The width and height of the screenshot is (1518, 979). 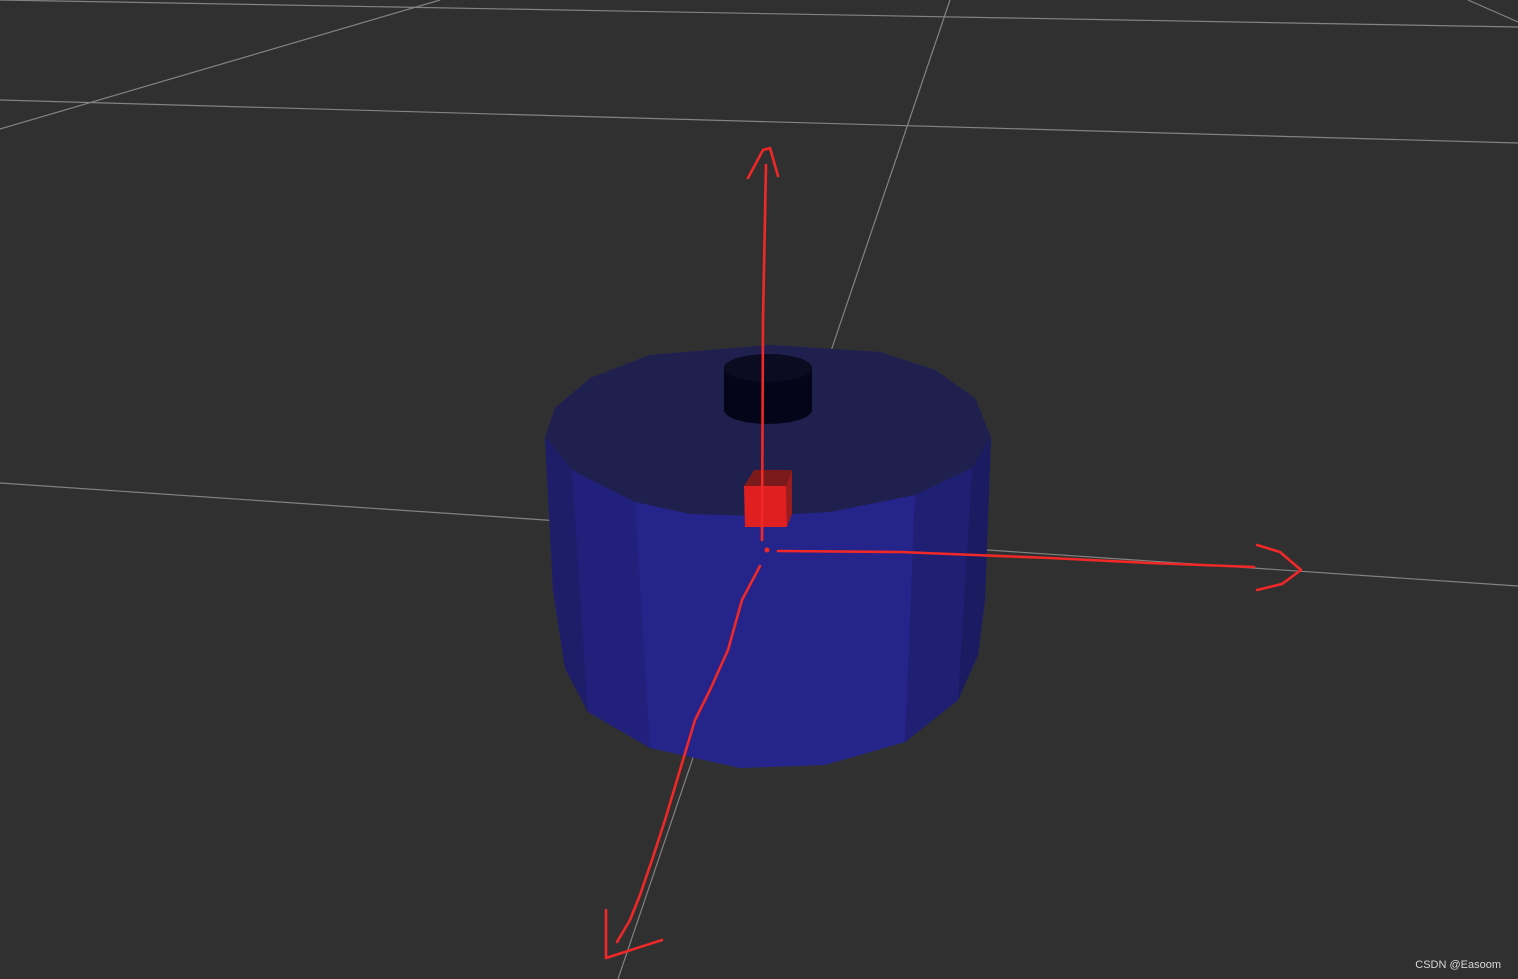 I want to click on down-left-arrow-head, so click(x=634, y=934).